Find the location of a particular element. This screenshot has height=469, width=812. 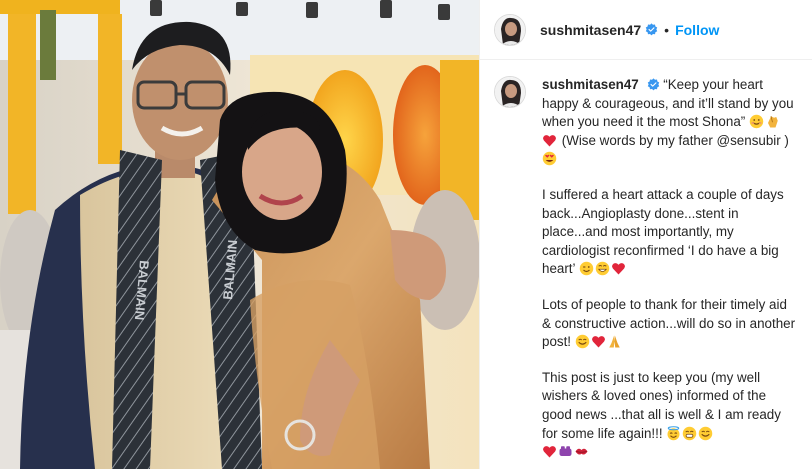

beaming-face-icon is located at coordinates (690, 433).